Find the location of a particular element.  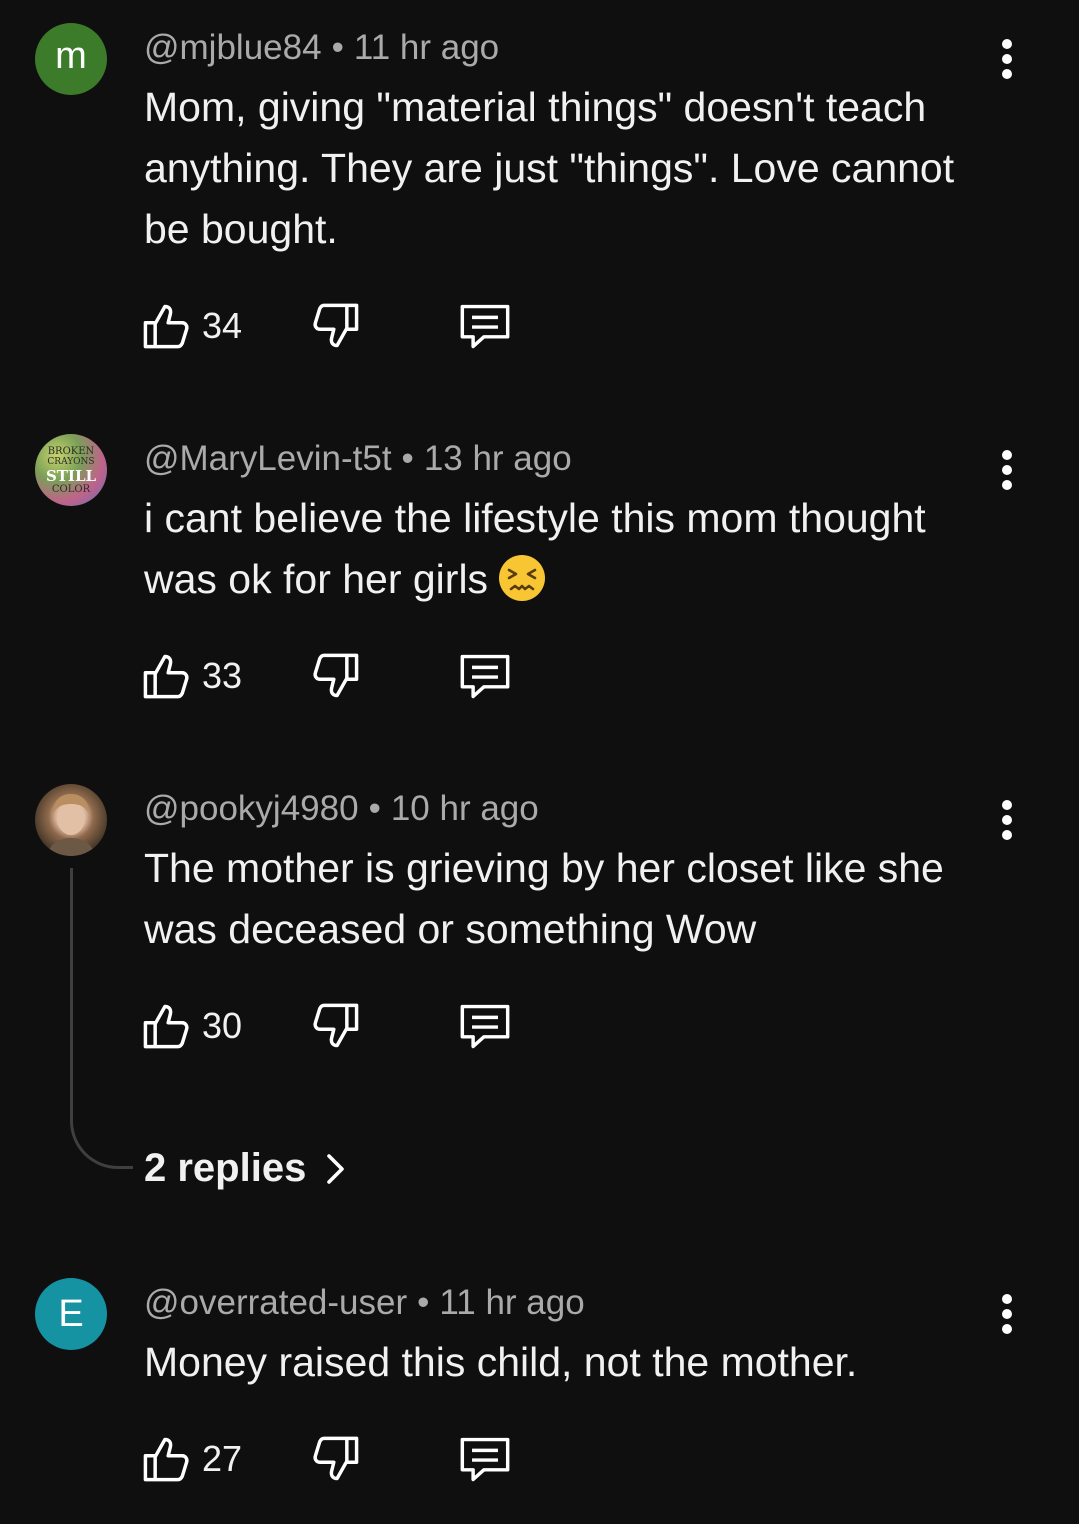

comment-actions: 27 is located at coordinates (340, 1461).